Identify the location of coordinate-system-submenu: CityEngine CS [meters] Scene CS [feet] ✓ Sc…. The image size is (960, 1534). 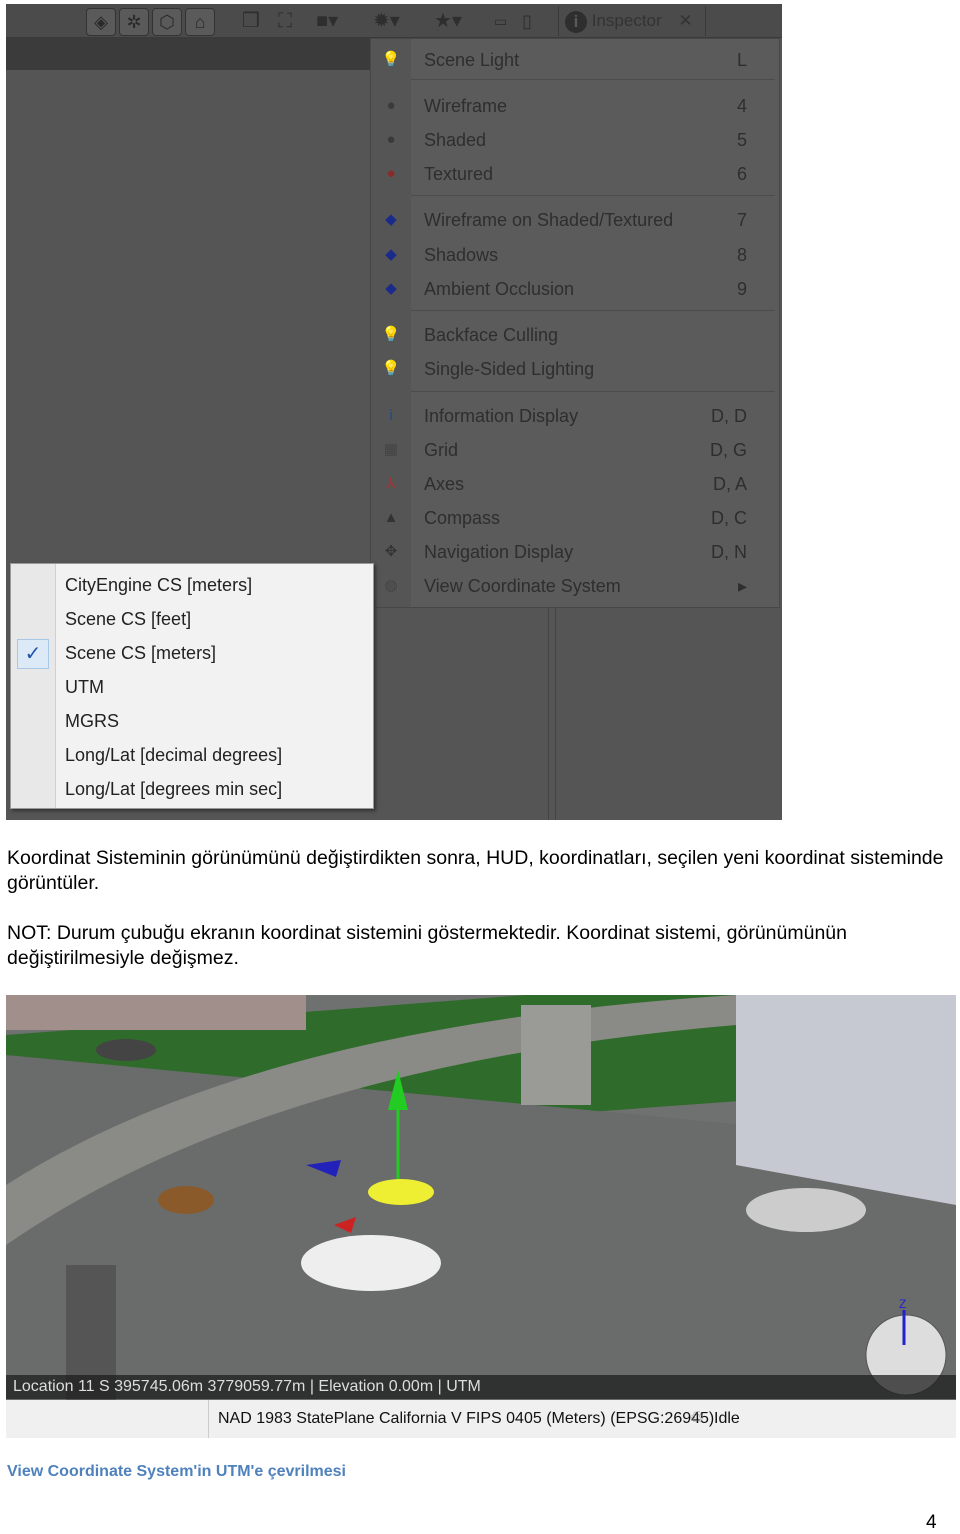
(192, 686).